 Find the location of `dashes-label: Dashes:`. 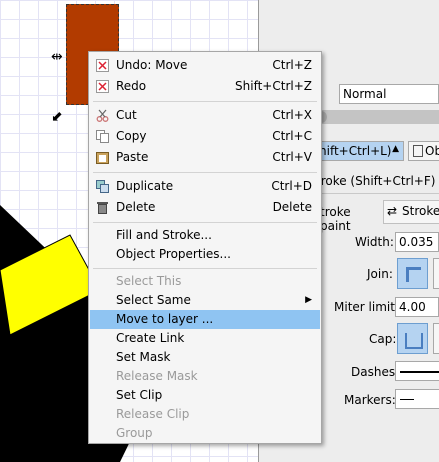

dashes-label: Dashes: is located at coordinates (375, 372).